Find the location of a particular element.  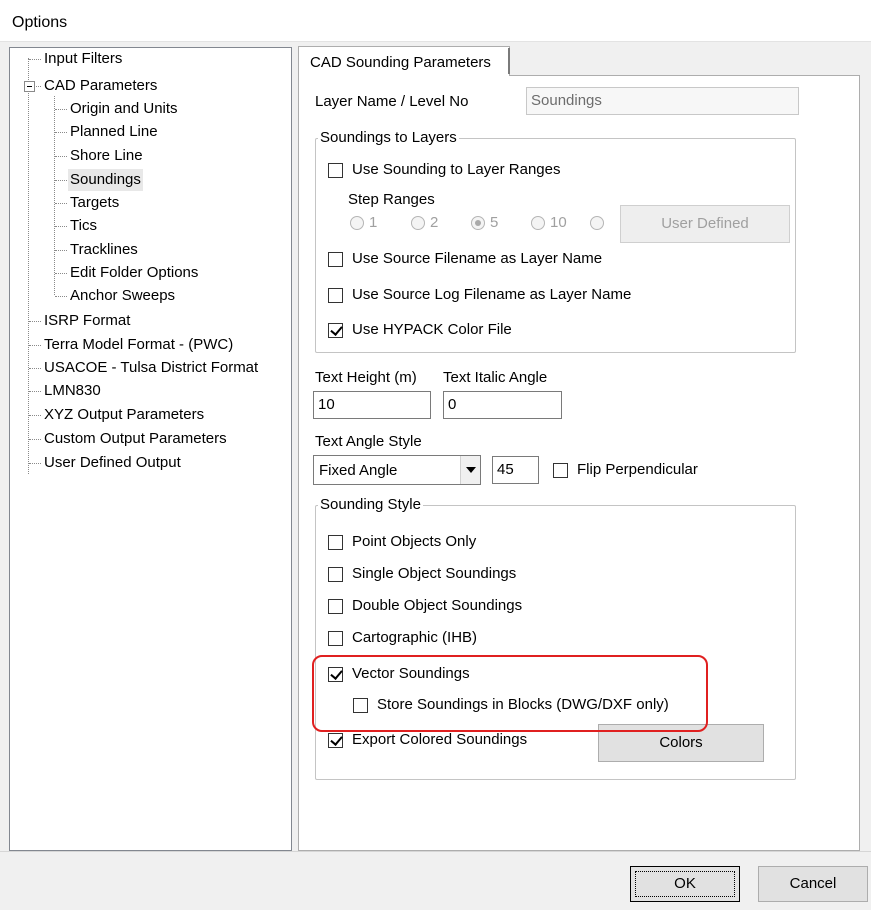

vector-soundings-label: Vector Soundings is located at coordinates (411, 673).